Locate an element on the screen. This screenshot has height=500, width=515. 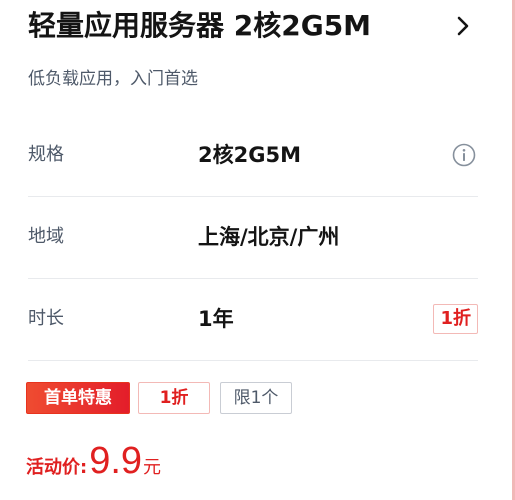
region-label: 地域 is located at coordinates (46, 236).